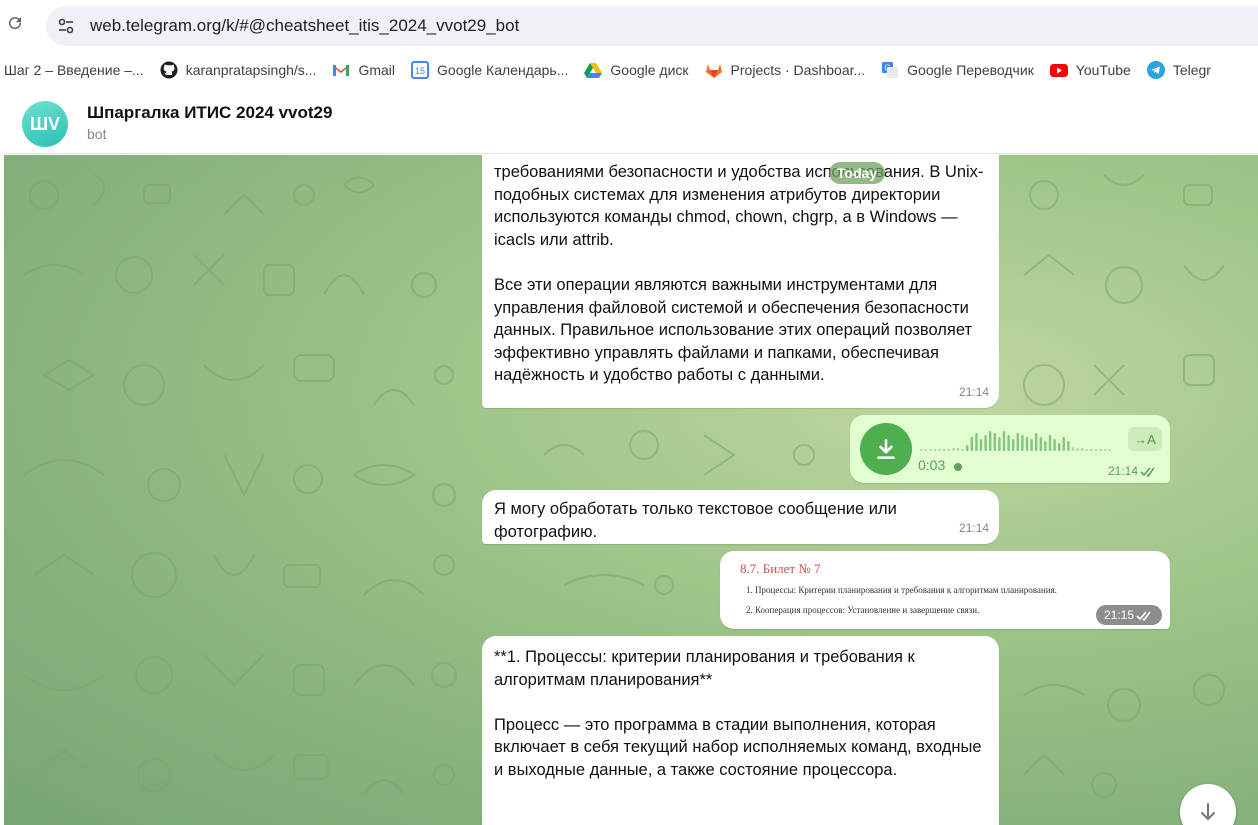  I want to click on bookmark-item: YouTube, so click(1092, 70).